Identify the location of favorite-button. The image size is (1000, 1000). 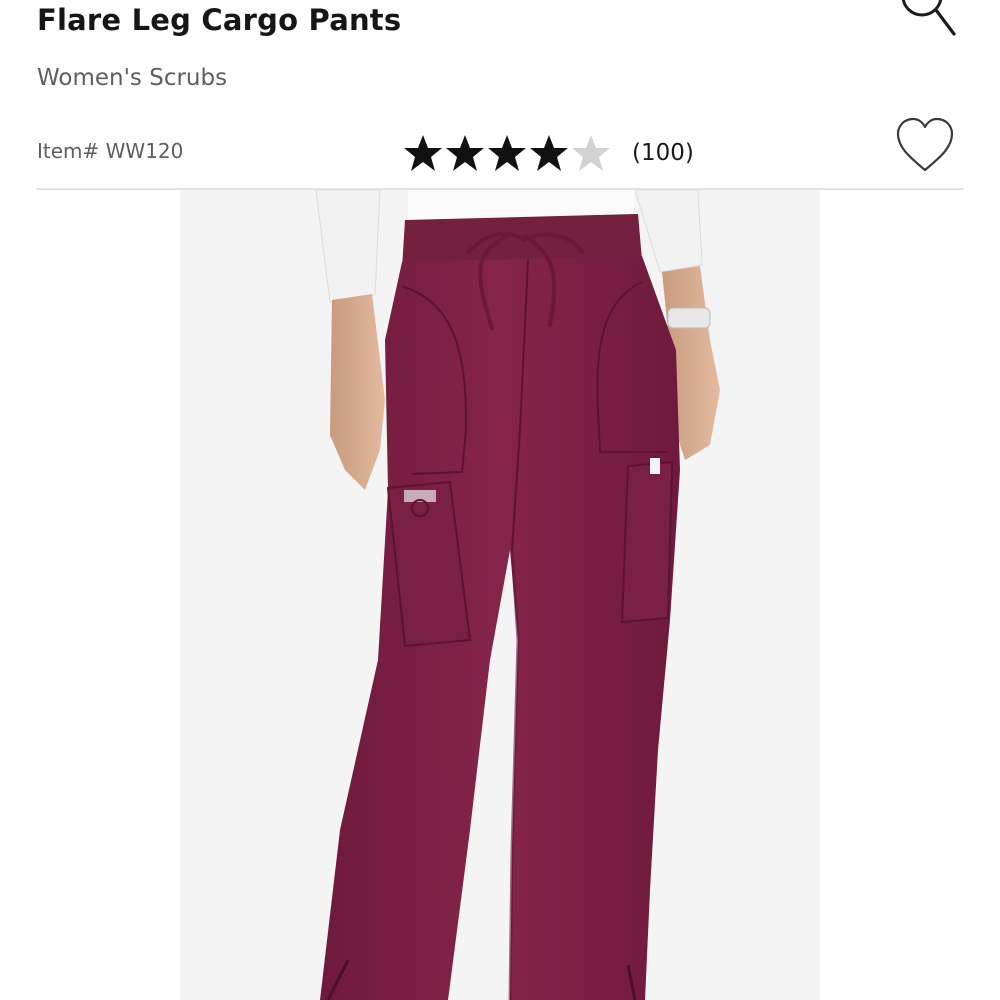
(925, 146).